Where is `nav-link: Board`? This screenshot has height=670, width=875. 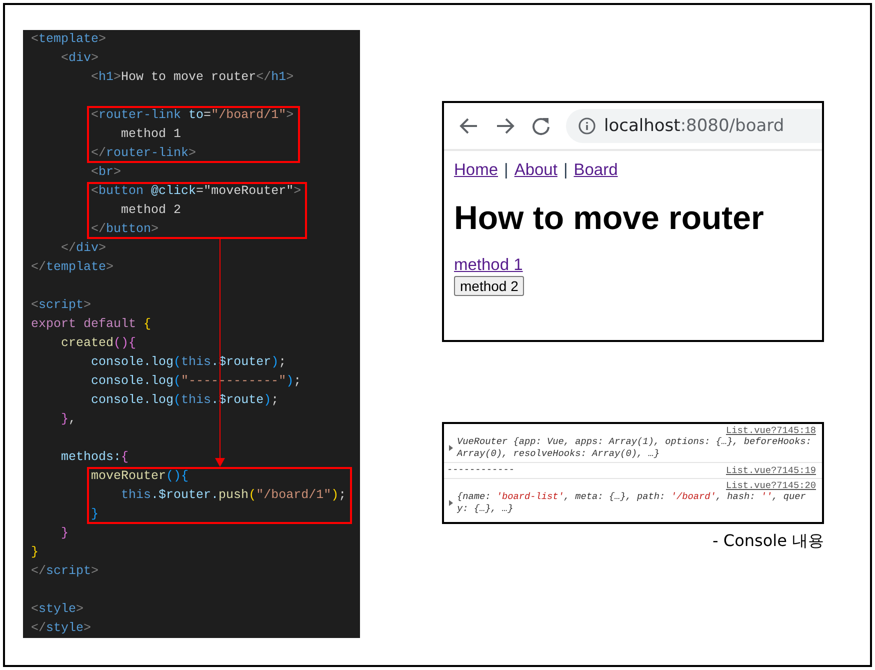 nav-link: Board is located at coordinates (596, 170).